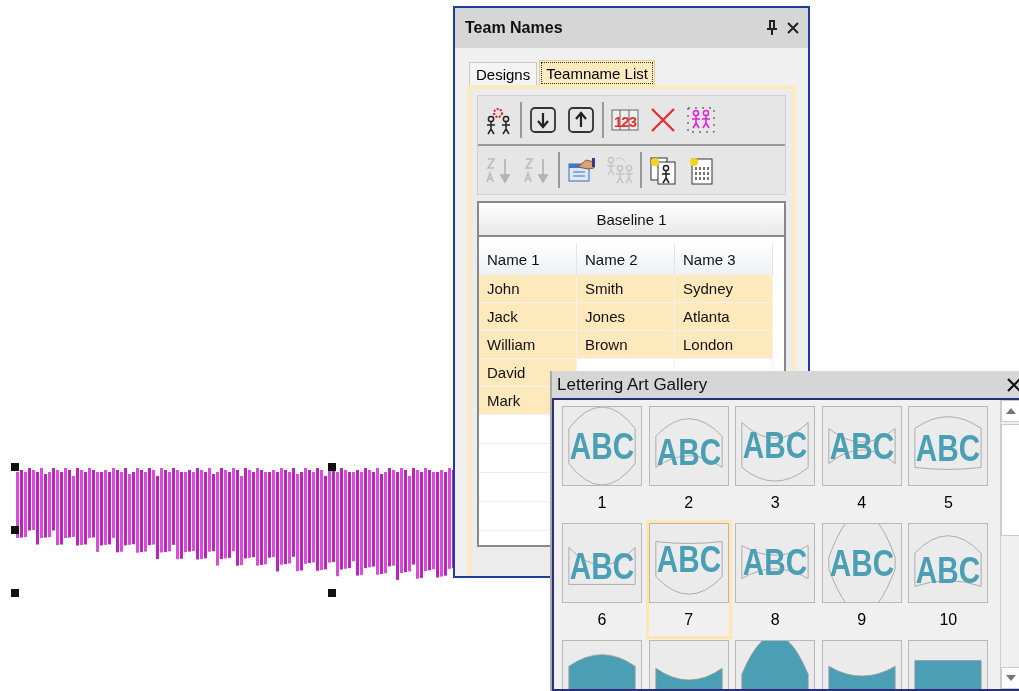  What do you see at coordinates (724, 345) in the screenshot?
I see `table-cell: London` at bounding box center [724, 345].